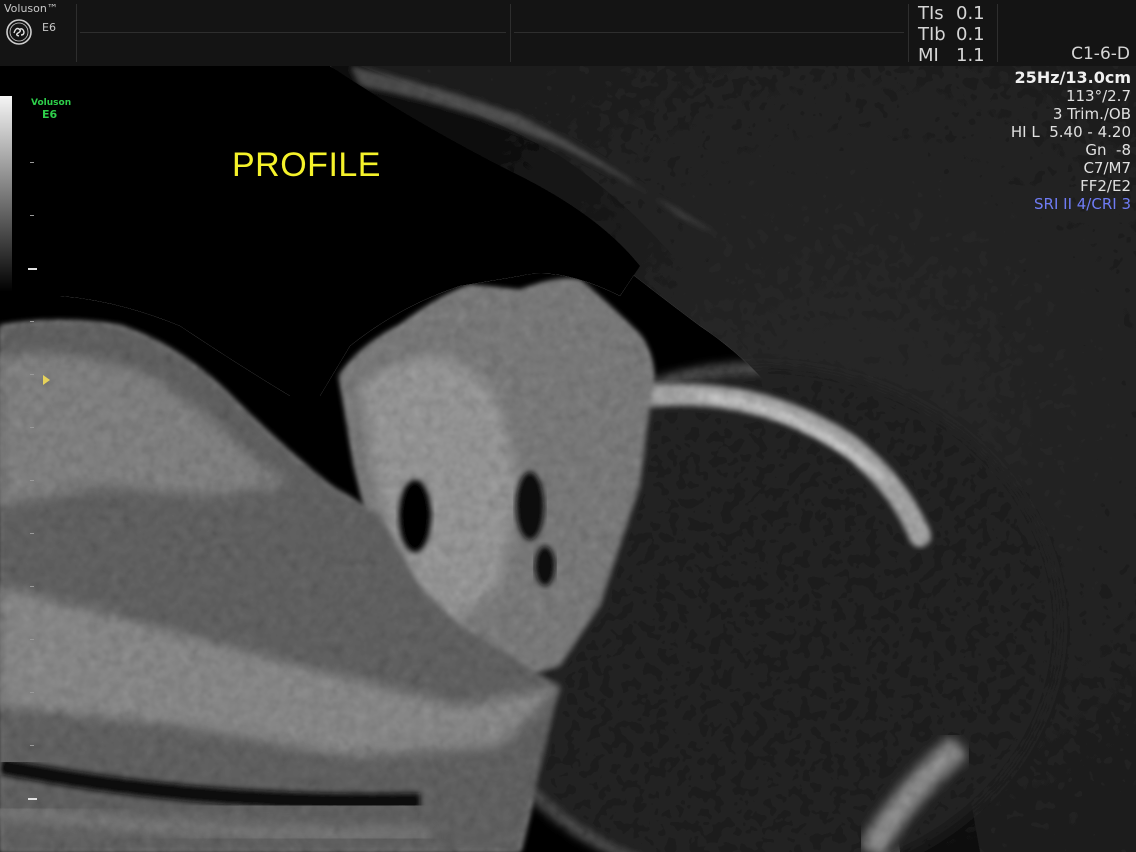 This screenshot has height=852, width=1136. What do you see at coordinates (49, 27) in the screenshot?
I see `model-label: E6` at bounding box center [49, 27].